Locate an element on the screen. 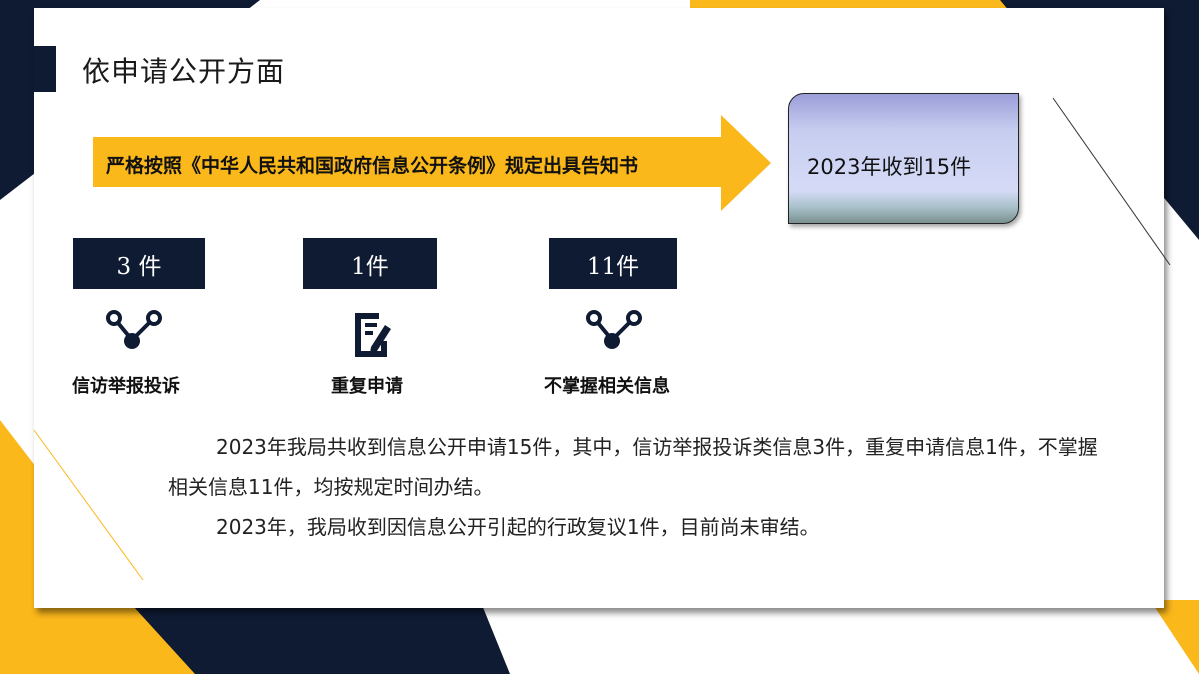  category-label-complaints: 信访举报投诉 is located at coordinates (126, 386).